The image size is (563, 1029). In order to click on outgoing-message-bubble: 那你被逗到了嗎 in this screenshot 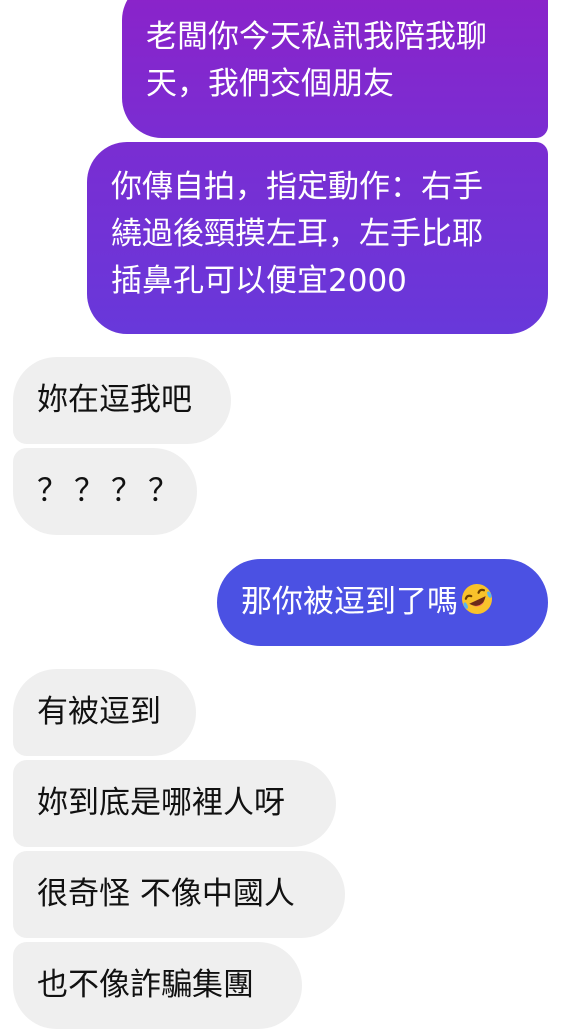, I will do `click(382, 602)`.